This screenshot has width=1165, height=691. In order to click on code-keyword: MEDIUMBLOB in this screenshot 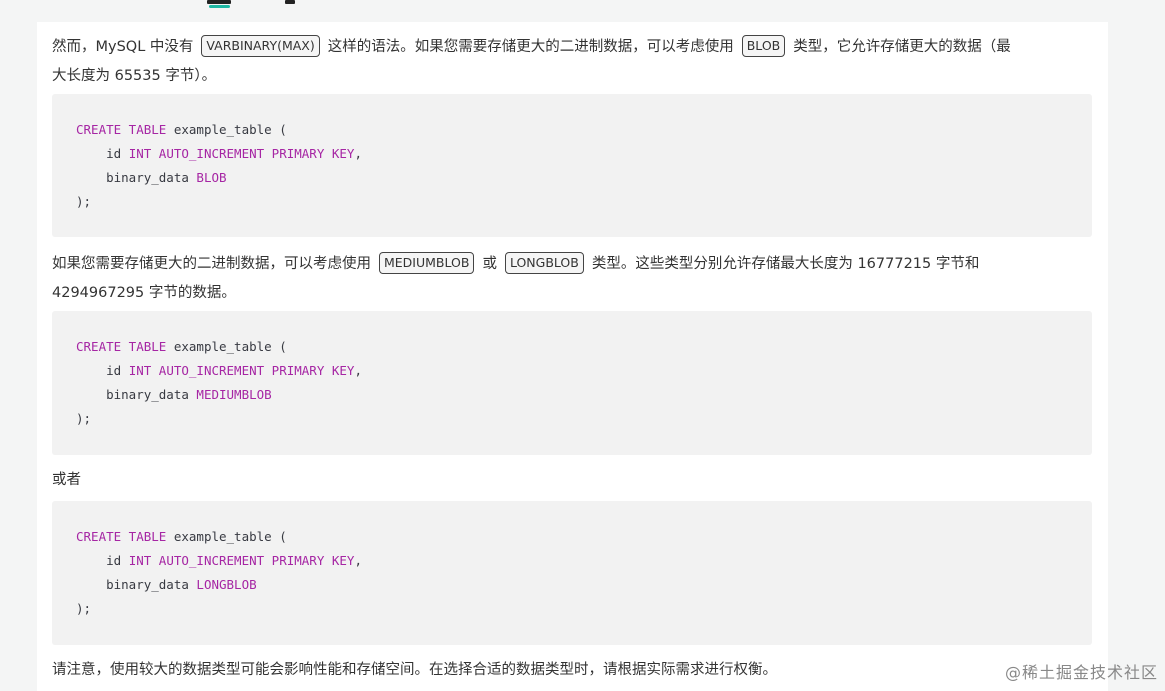, I will do `click(234, 394)`.